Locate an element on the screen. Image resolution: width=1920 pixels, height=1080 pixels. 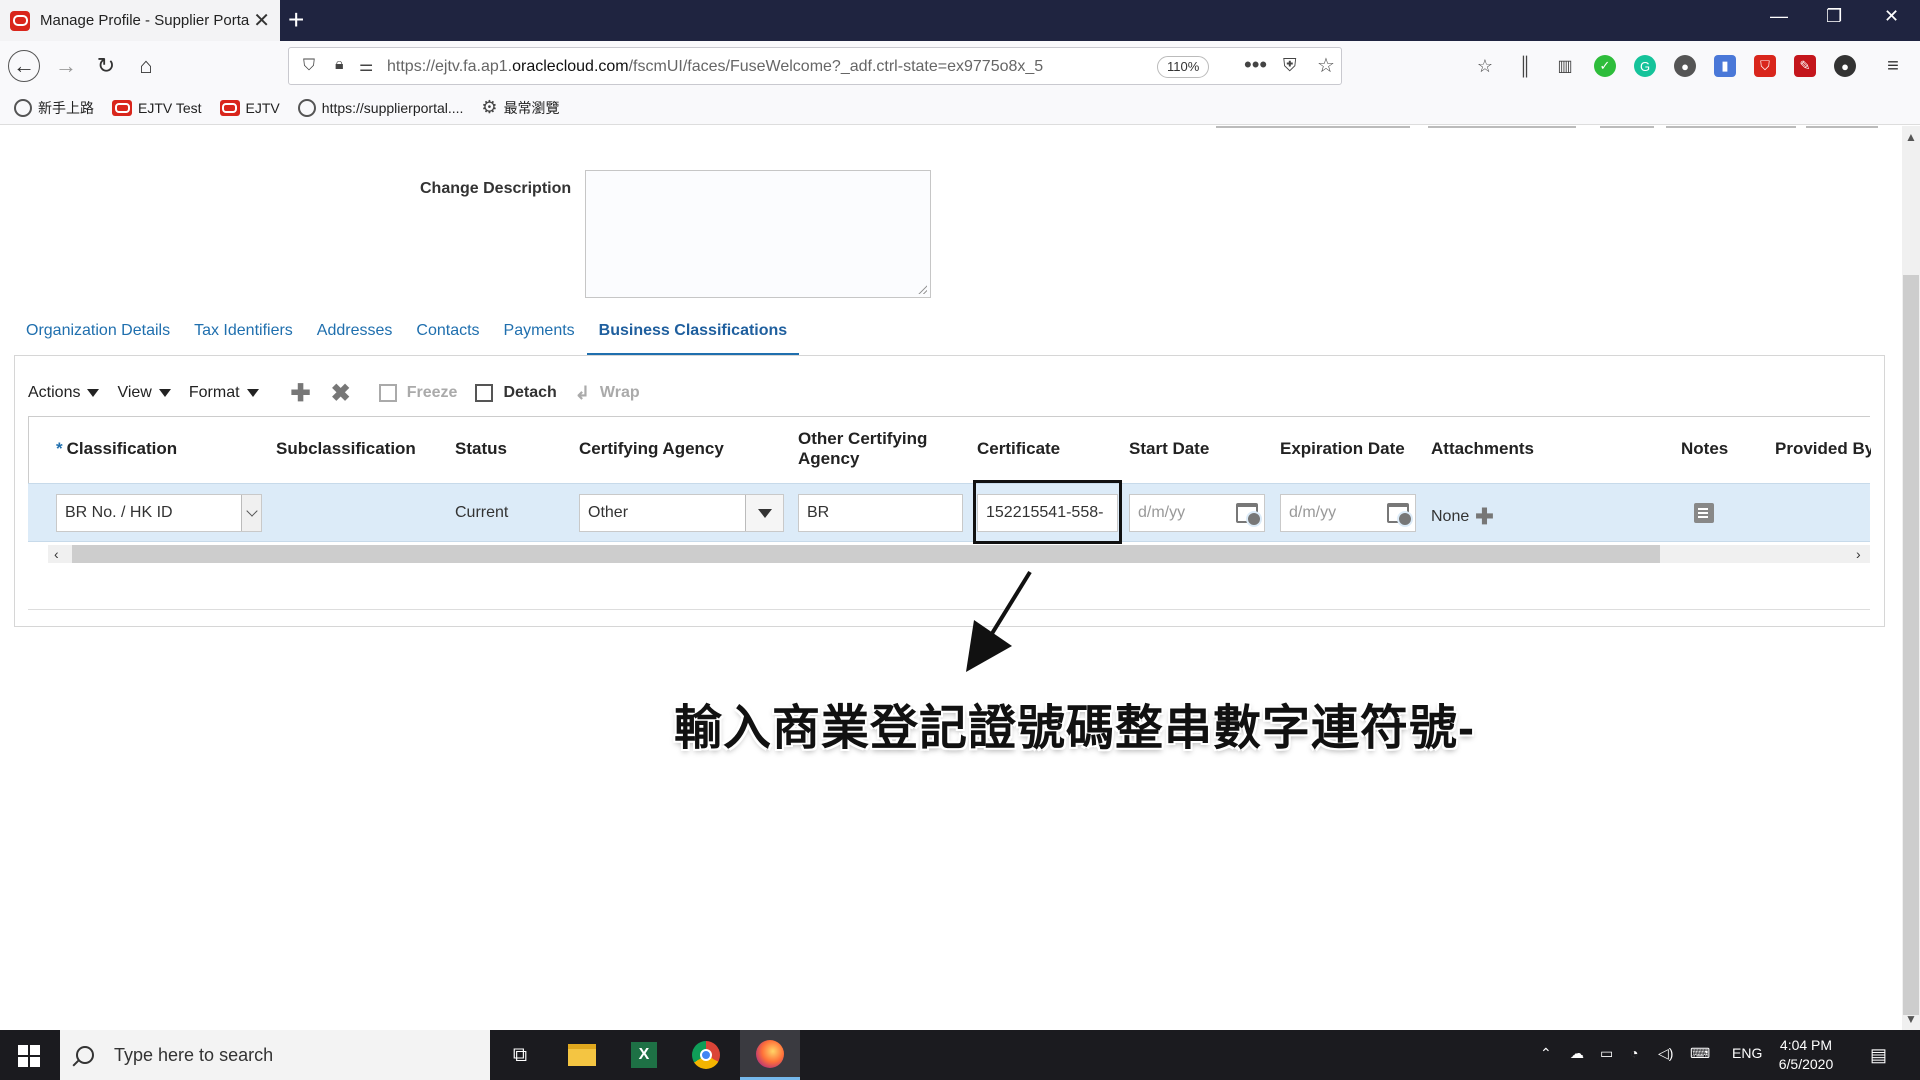
col-attachments: Attachments is located at coordinates (1482, 449).